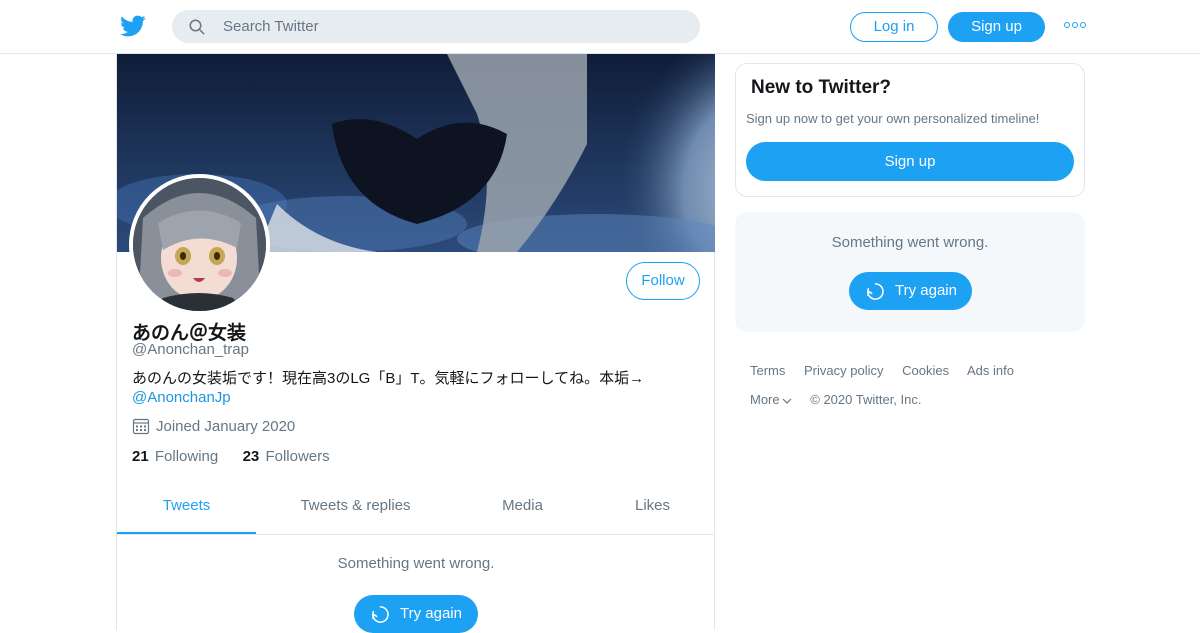 The image size is (1200, 633). What do you see at coordinates (894, 27) in the screenshot?
I see `login-button: Log in` at bounding box center [894, 27].